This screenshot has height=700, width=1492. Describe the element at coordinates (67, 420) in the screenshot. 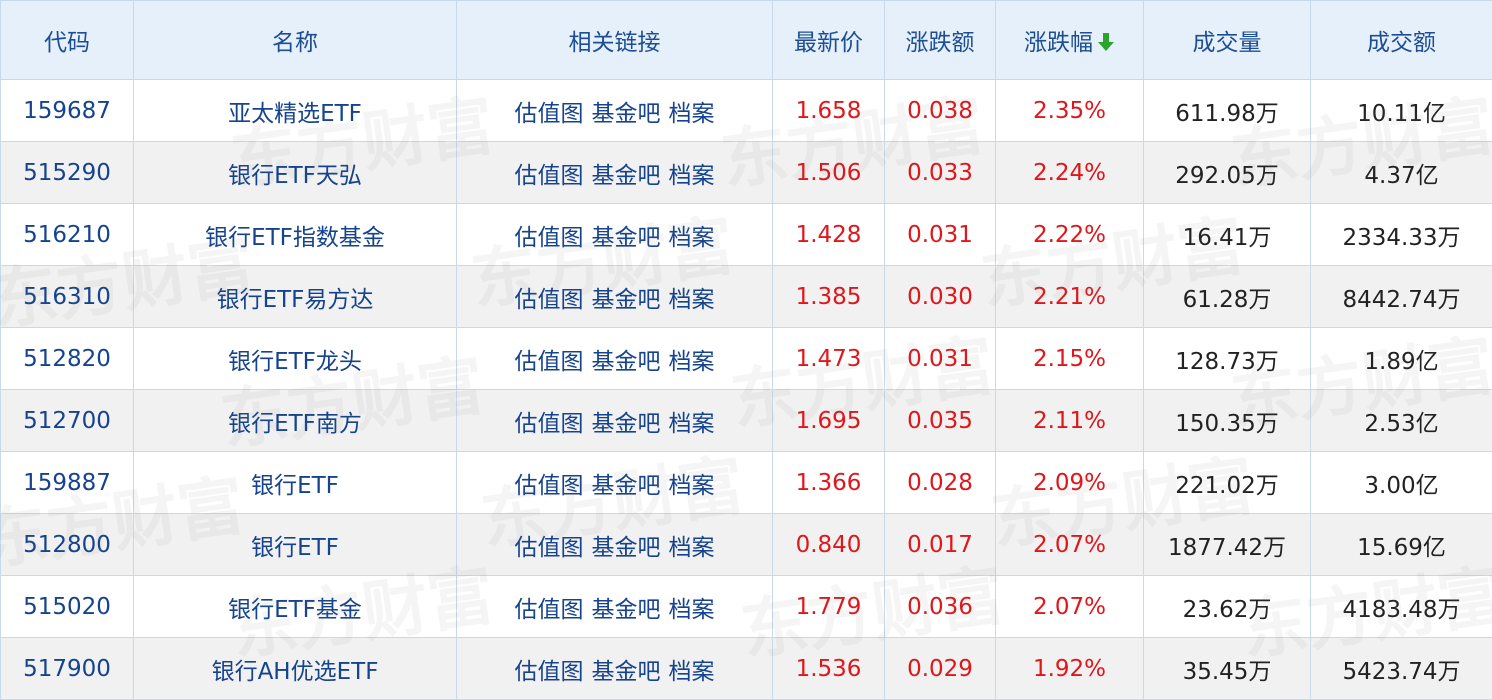

I see `cell-code: 512700` at that location.